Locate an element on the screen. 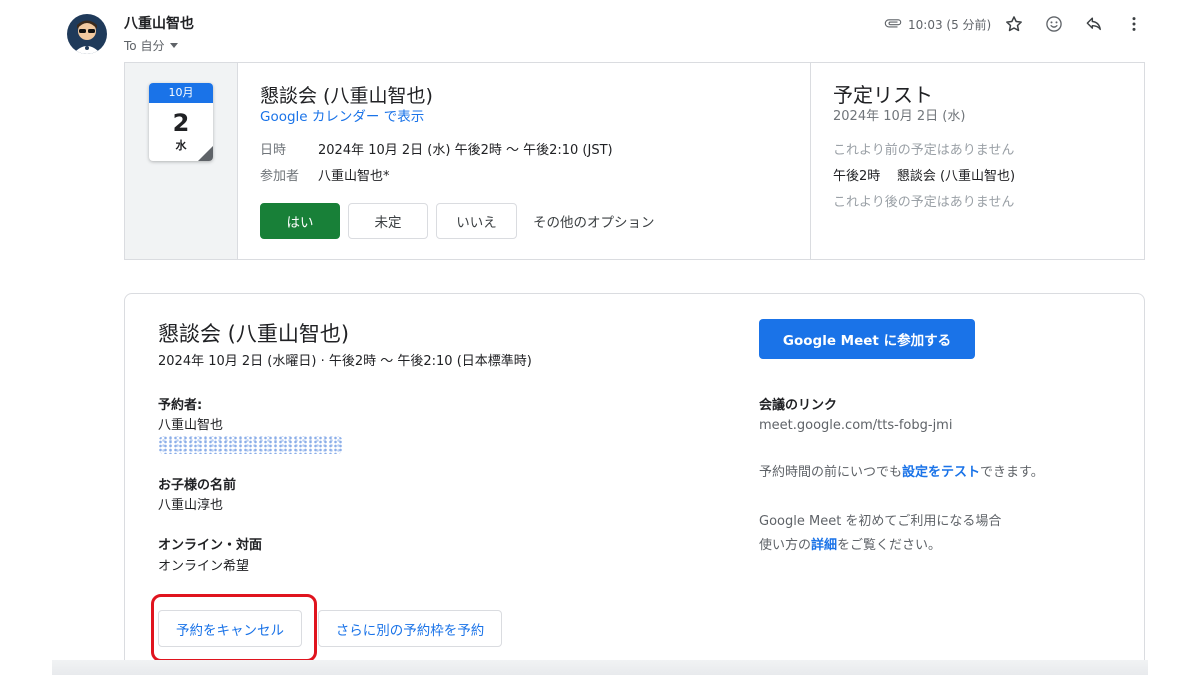 Image resolution: width=1200 pixels, height=675 pixels. cancel-booking-button: 予約をキャンセル is located at coordinates (230, 628).